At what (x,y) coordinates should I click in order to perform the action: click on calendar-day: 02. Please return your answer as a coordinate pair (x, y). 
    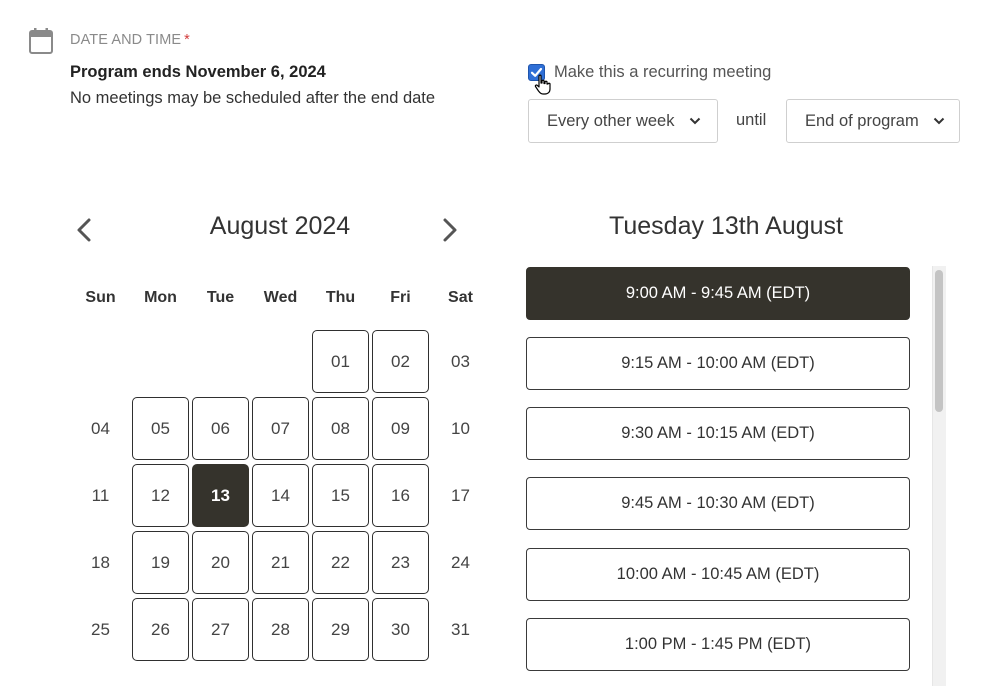
    Looking at the image, I should click on (400, 361).